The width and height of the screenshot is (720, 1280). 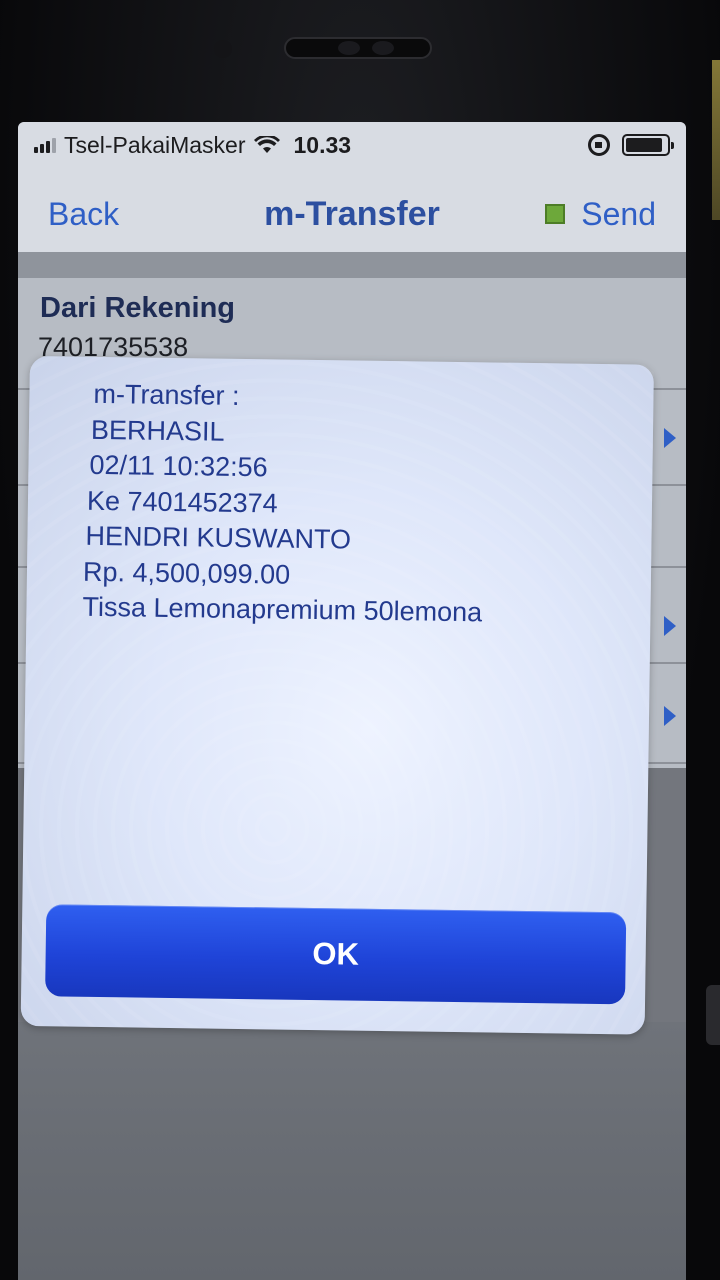 I want to click on earpiece-speaker, so click(x=358, y=48).